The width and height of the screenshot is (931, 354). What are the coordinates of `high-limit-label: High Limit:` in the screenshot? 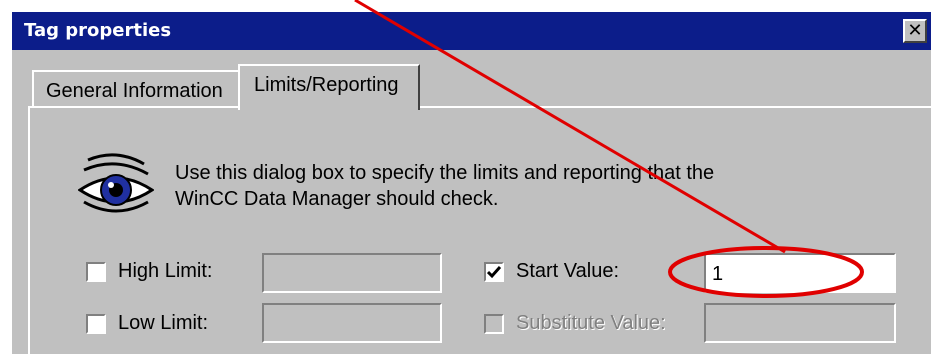 It's located at (165, 271).